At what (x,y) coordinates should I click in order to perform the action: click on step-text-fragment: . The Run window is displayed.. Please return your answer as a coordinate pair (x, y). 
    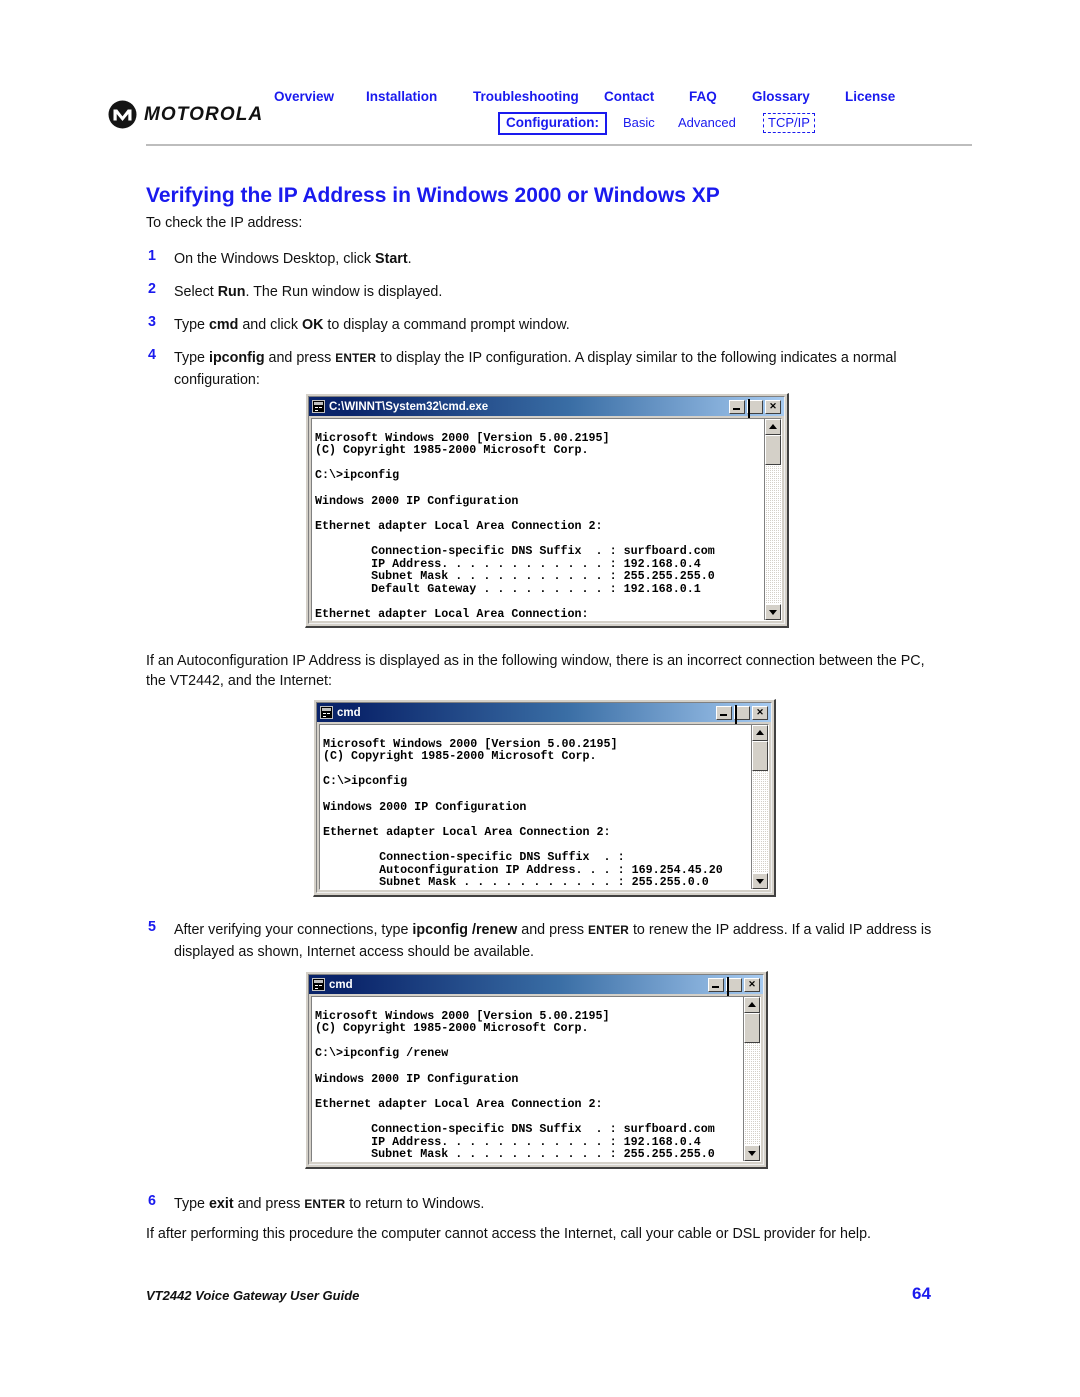
    Looking at the image, I should click on (344, 292).